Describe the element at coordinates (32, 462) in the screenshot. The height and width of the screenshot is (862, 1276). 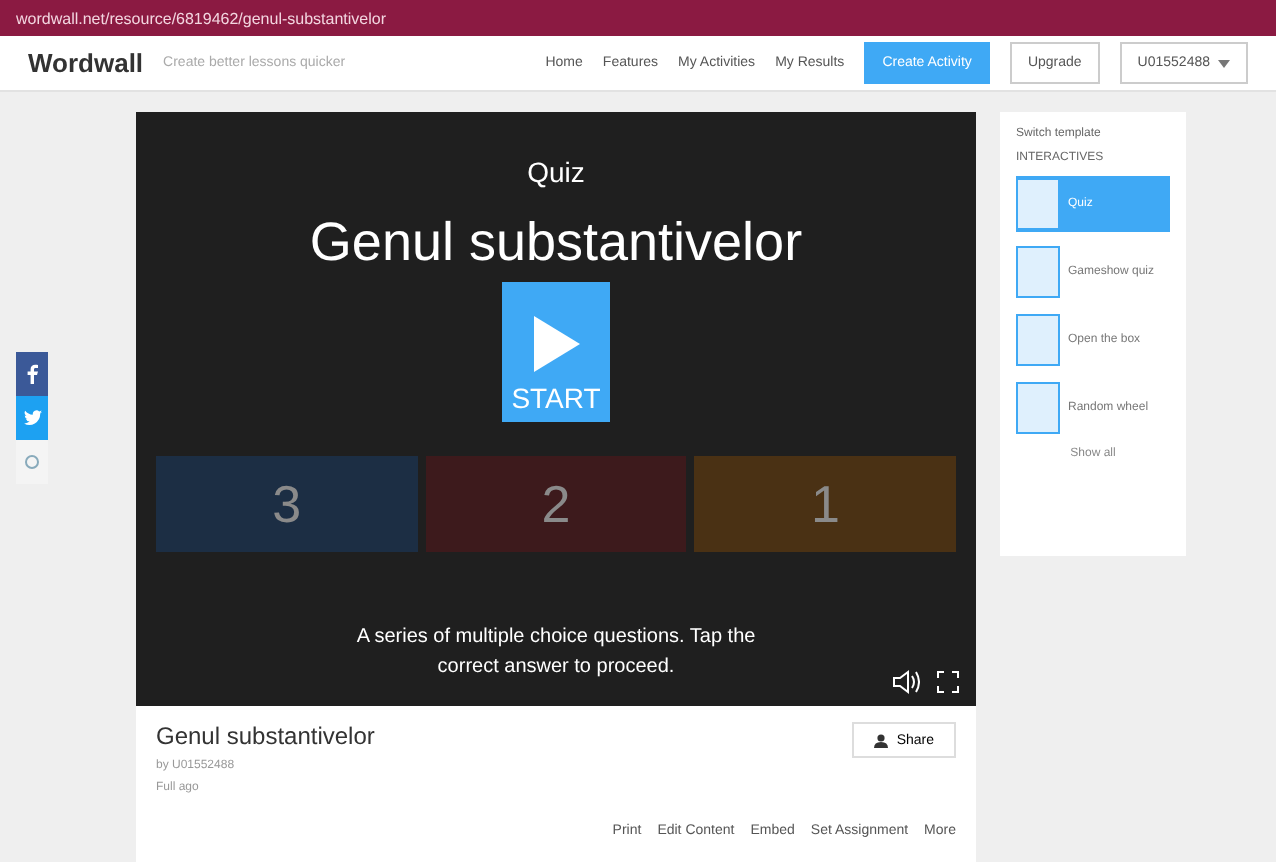
I see `circle-icon` at that location.